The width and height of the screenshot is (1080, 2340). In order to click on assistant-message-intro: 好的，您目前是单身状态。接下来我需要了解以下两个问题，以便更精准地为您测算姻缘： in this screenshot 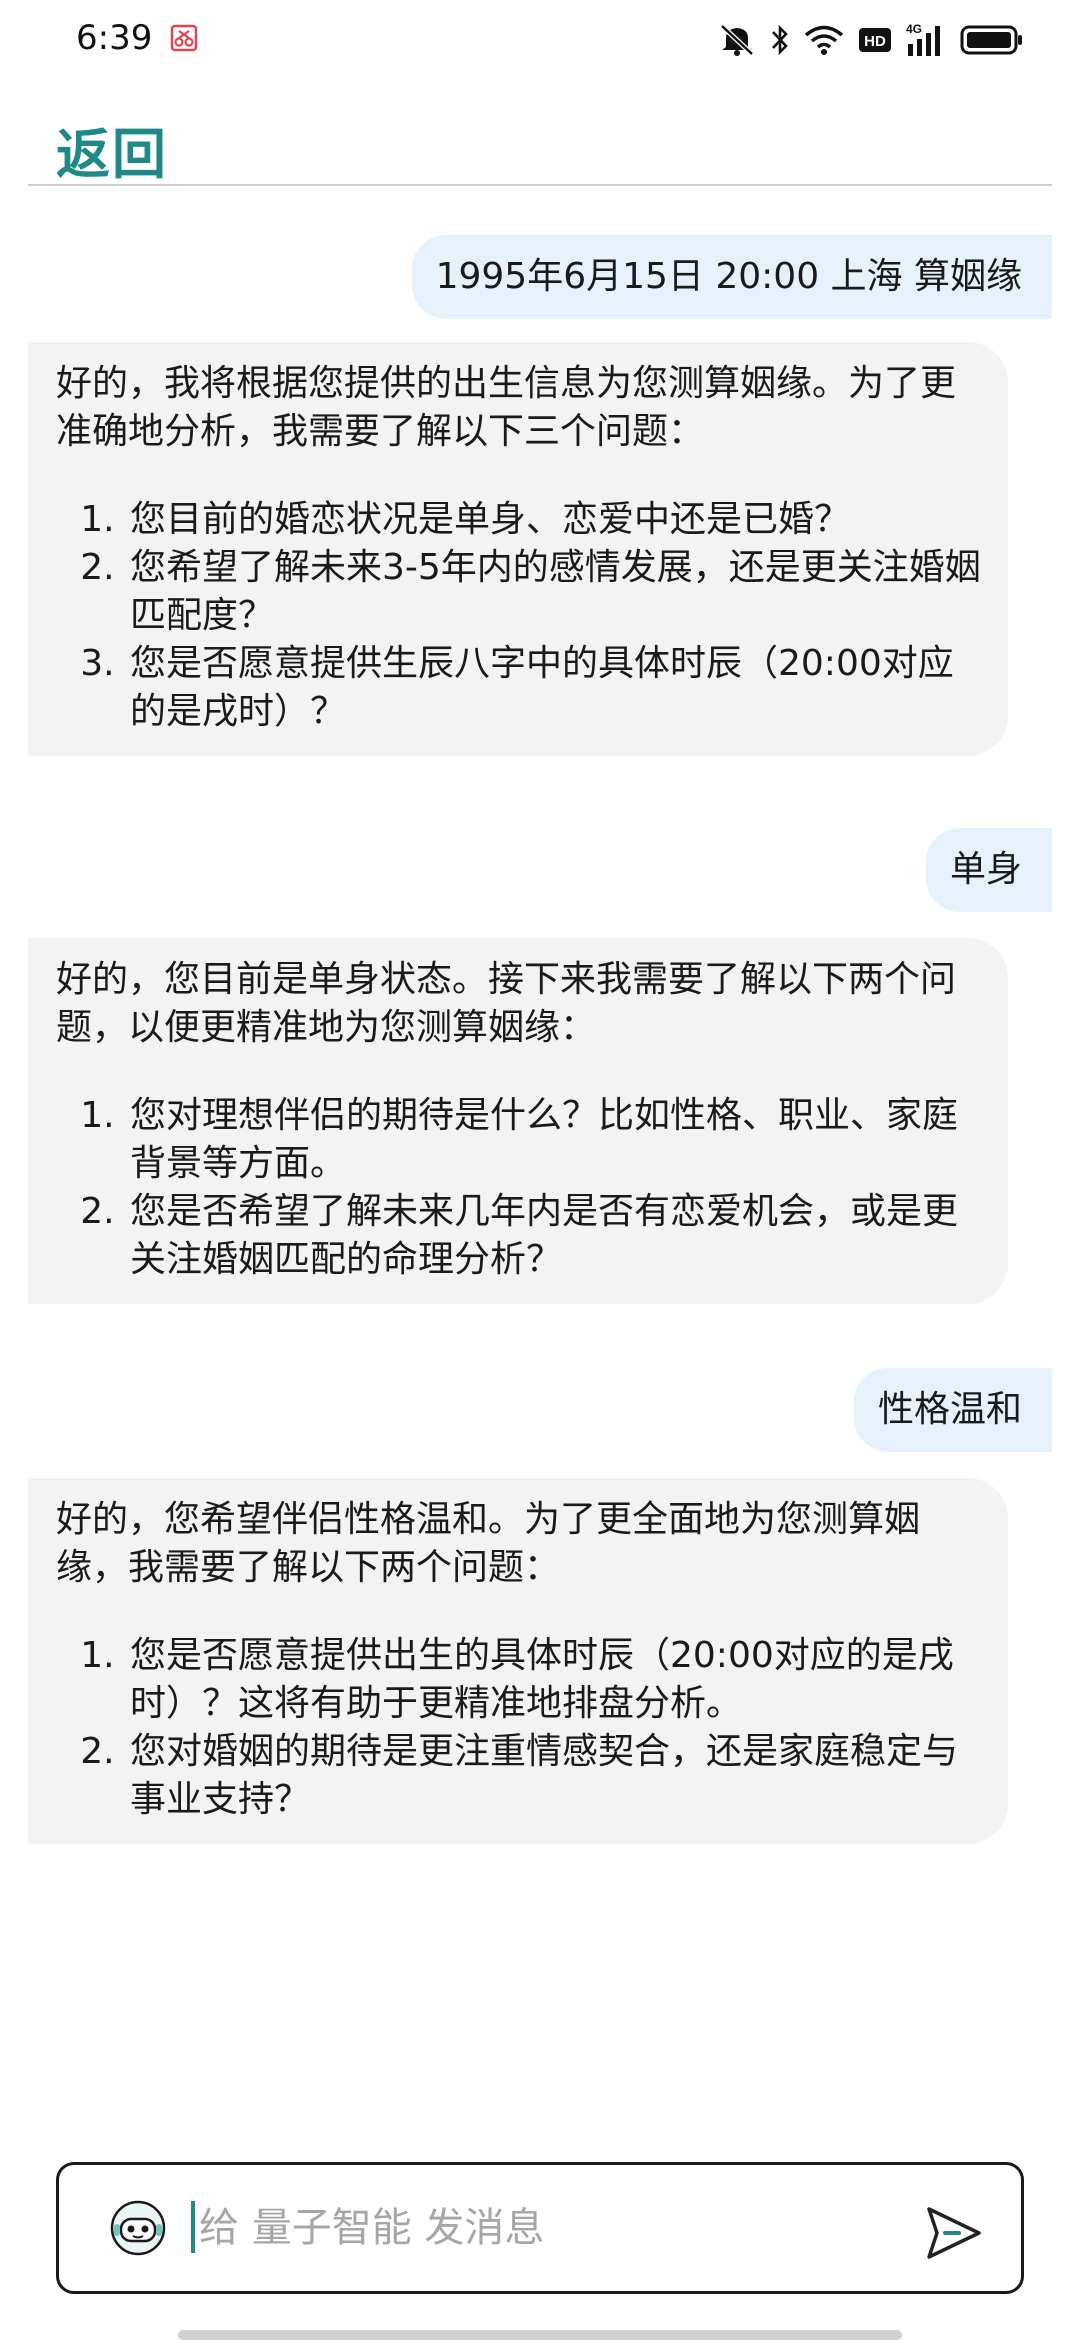, I will do `click(506, 1003)`.